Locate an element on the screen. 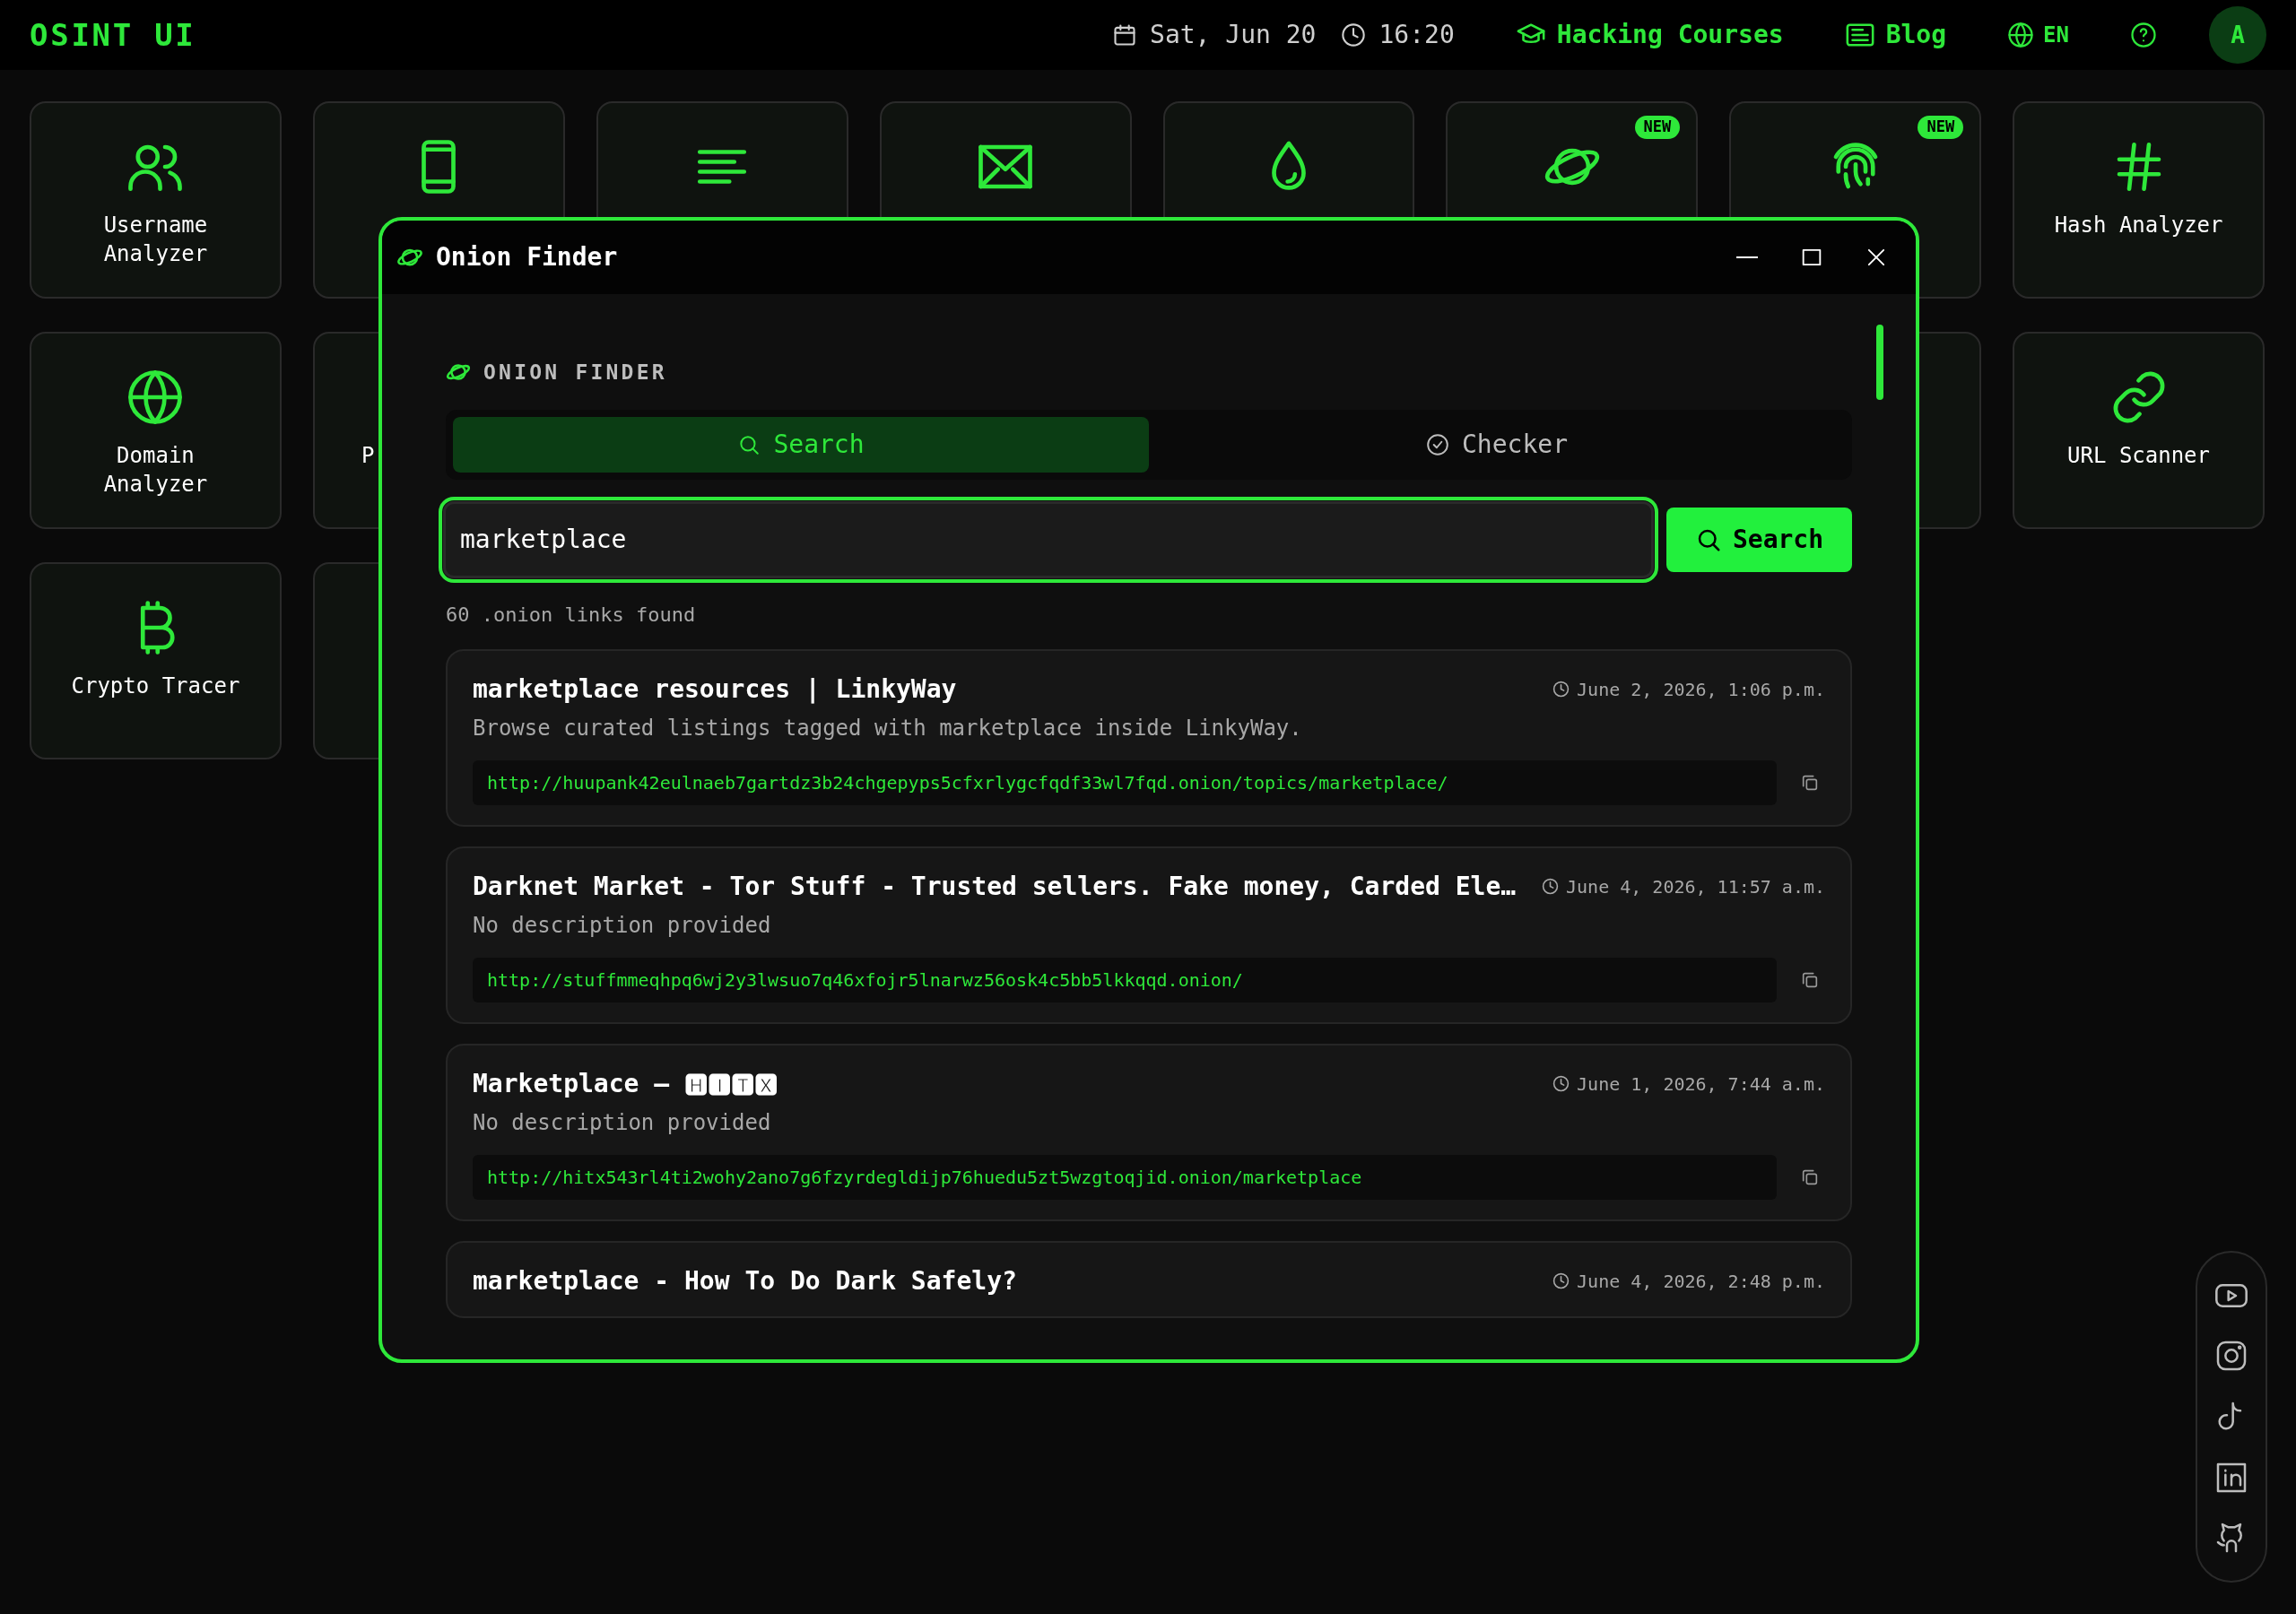 This screenshot has height=1614, width=2296. result-date: June 2, 2026, 1:06 p.m. is located at coordinates (1701, 689).